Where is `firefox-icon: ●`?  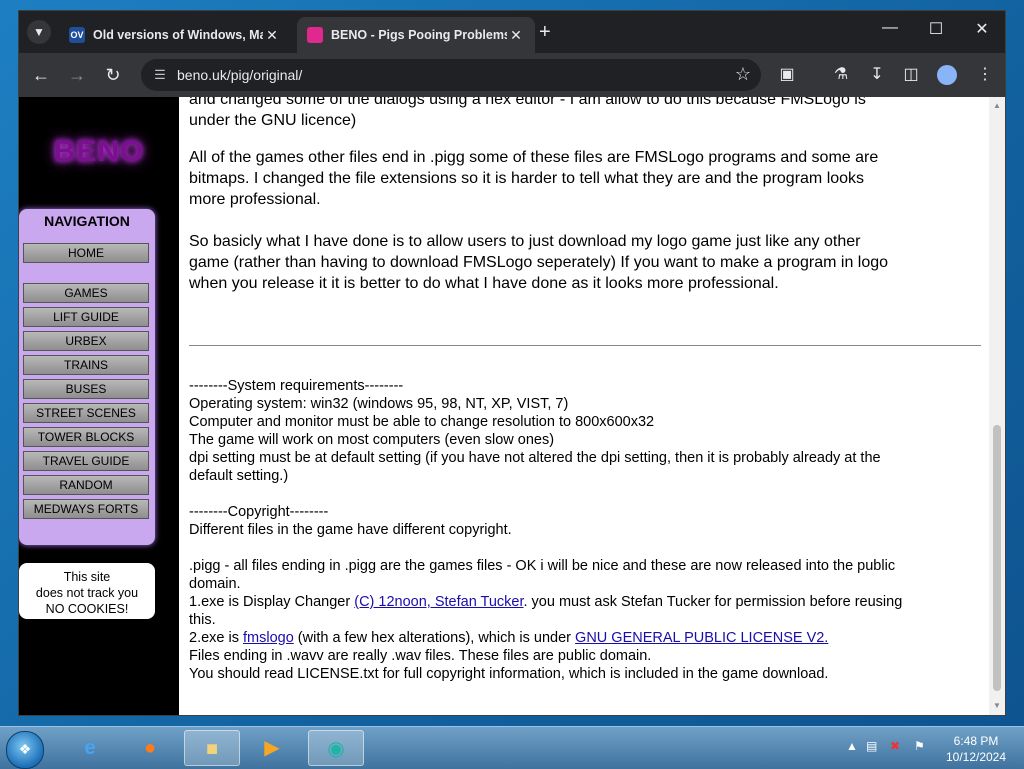 firefox-icon: ● is located at coordinates (150, 748).